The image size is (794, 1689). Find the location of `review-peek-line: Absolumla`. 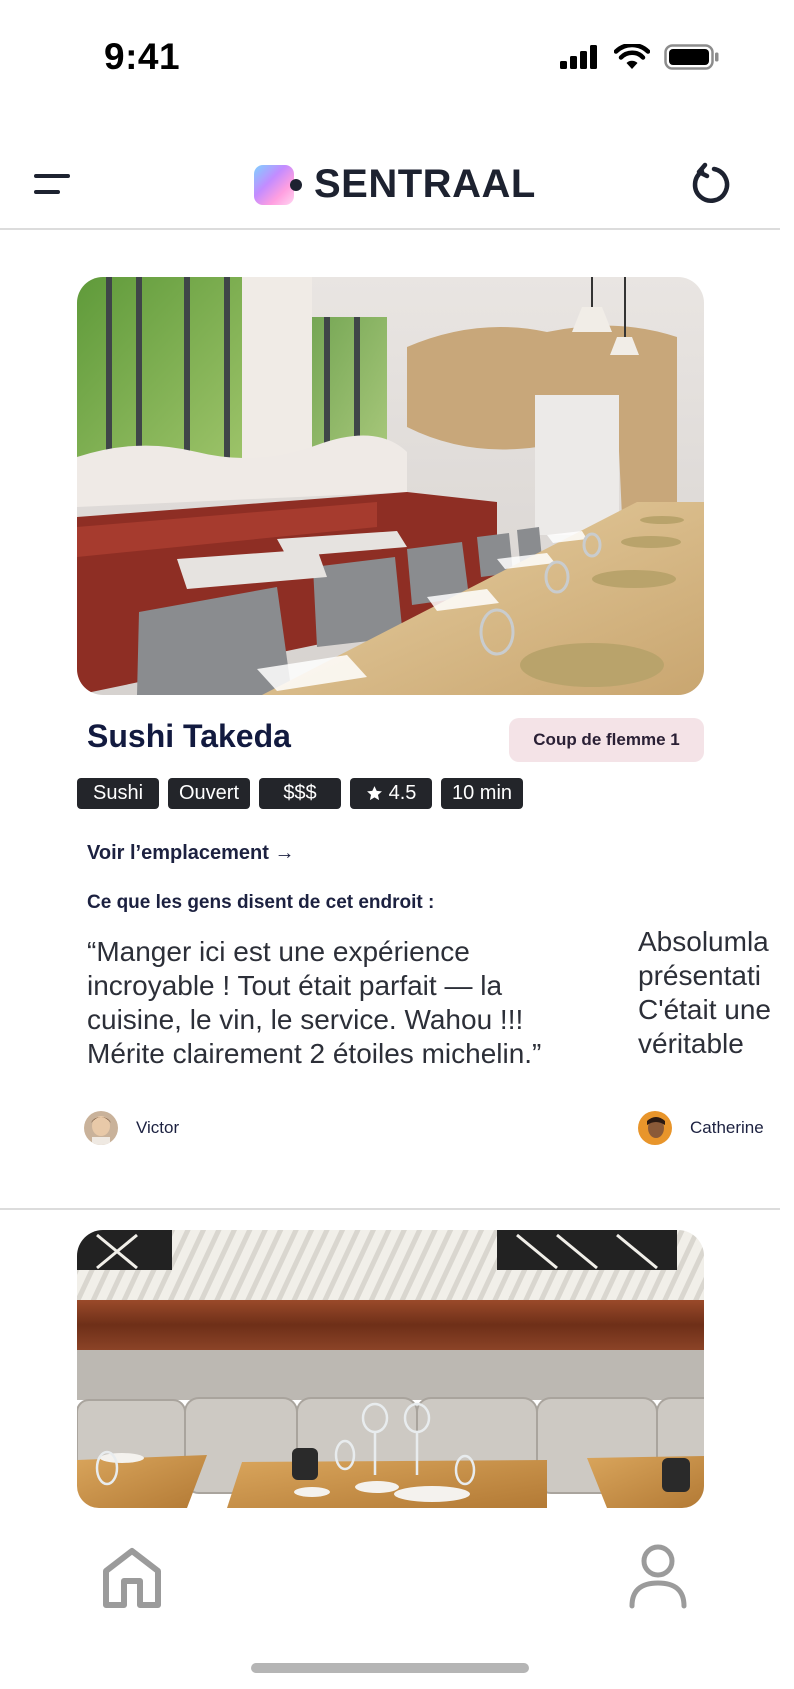

review-peek-line: Absolumla is located at coordinates (703, 941).